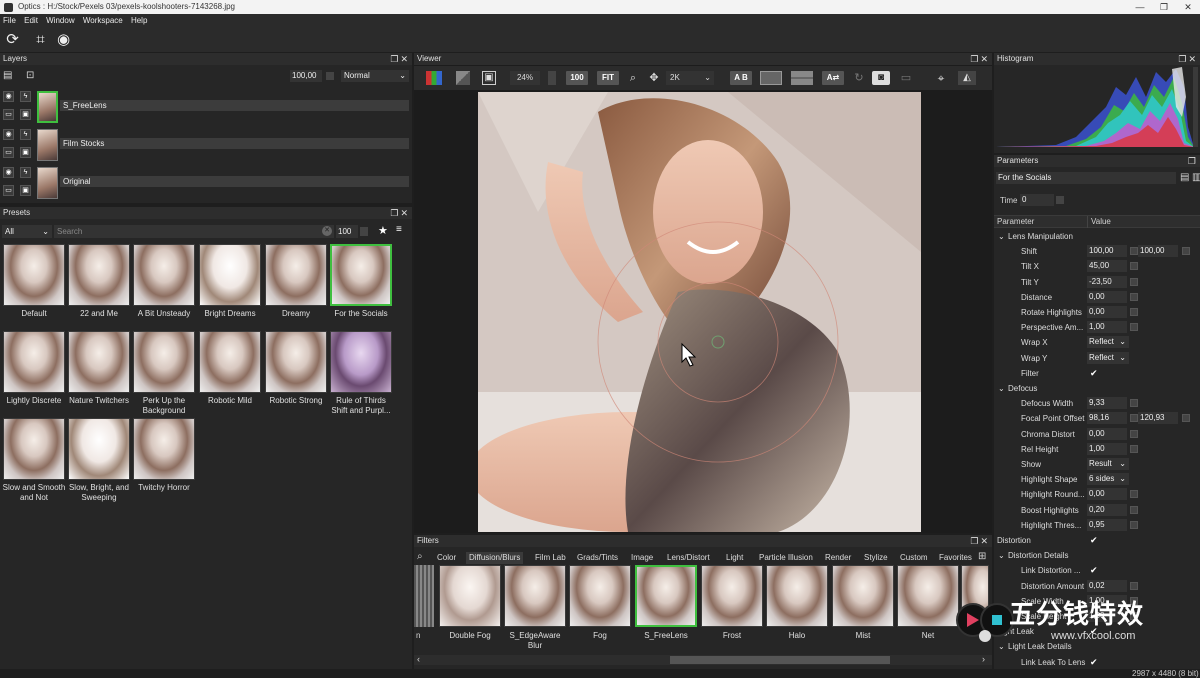 The image size is (1200, 678). What do you see at coordinates (1107, 418) in the screenshot?
I see `parameter-value-field: 98,16` at bounding box center [1107, 418].